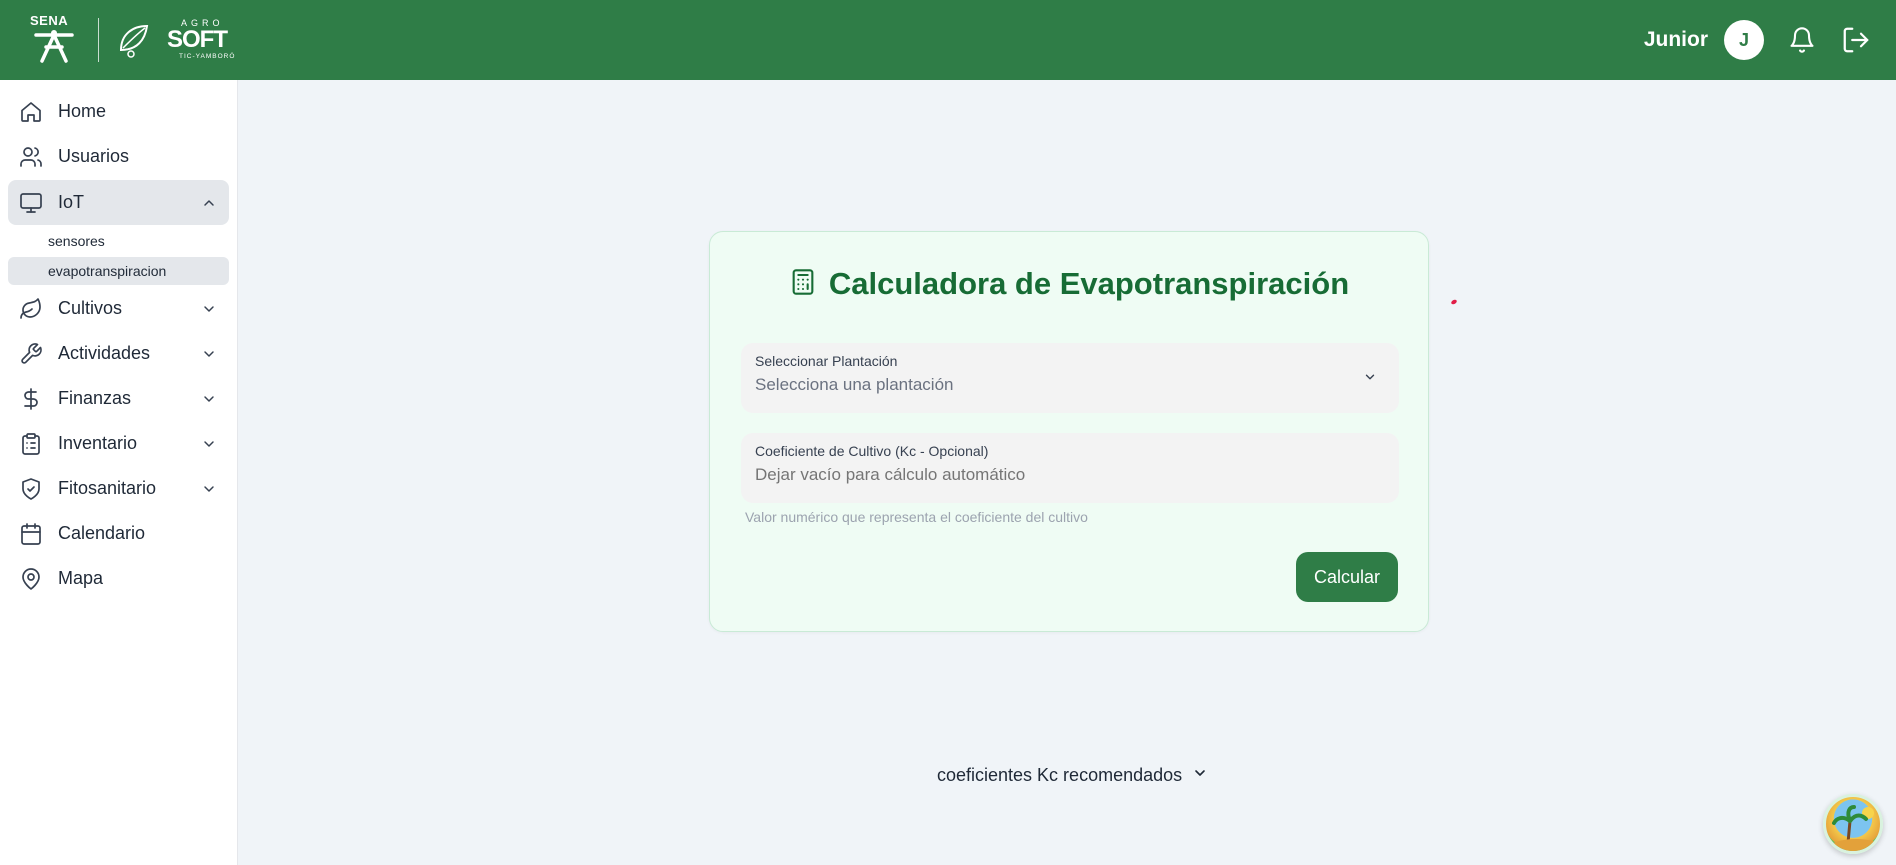 The image size is (1896, 865). Describe the element at coordinates (98, 40) in the screenshot. I see `logo-divider` at that location.